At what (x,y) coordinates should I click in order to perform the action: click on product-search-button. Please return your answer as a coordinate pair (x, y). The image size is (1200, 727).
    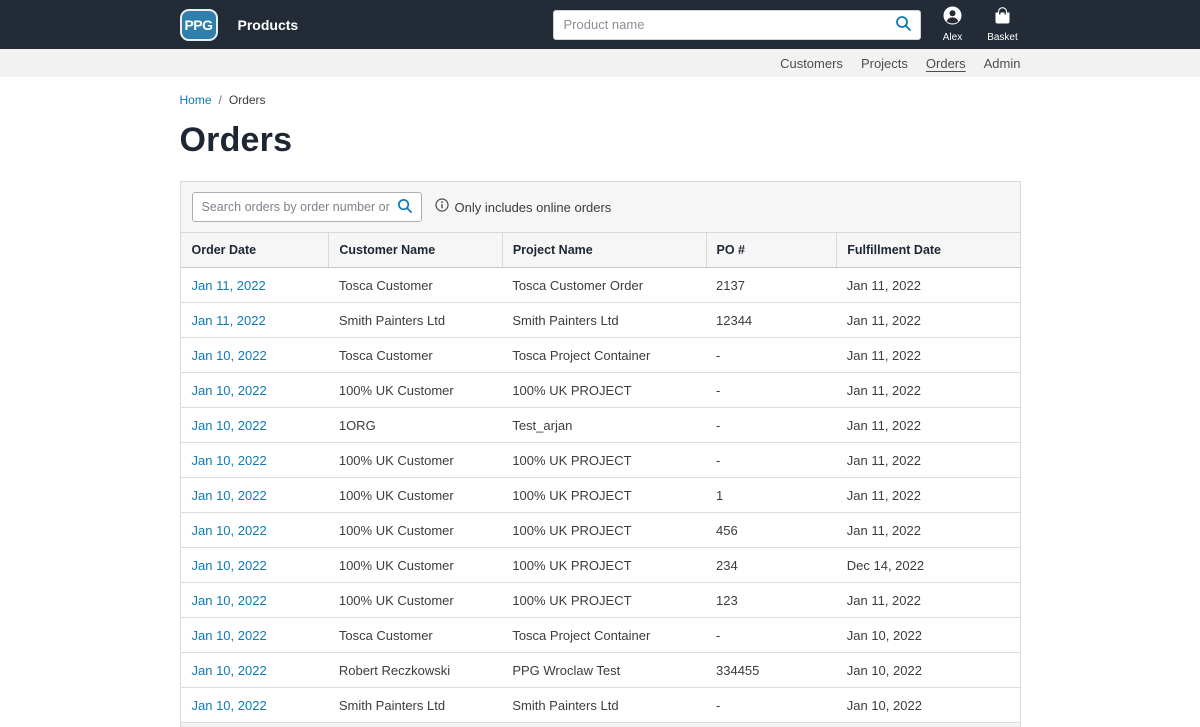
    Looking at the image, I should click on (904, 25).